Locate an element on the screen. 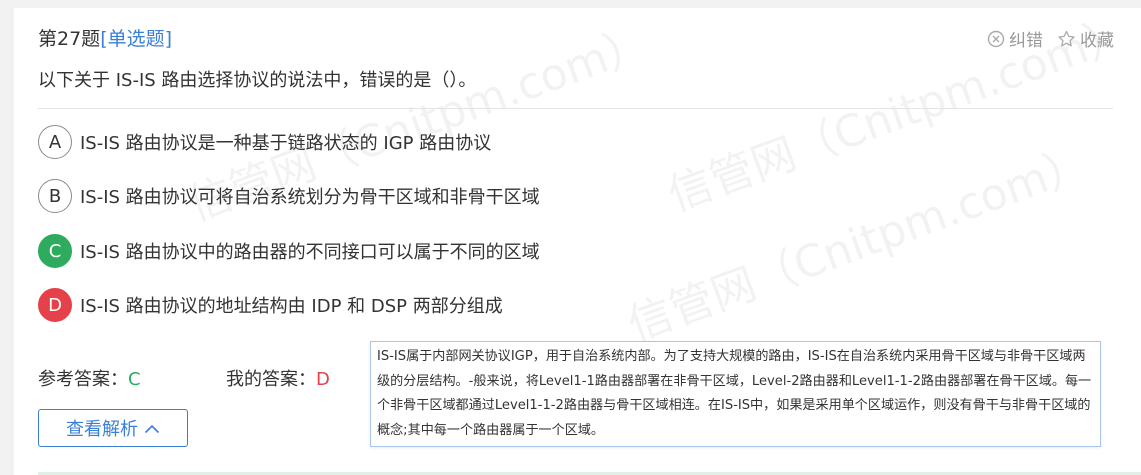  option-c: C IS-IS 路由协议中的路由器的不同接口可以属于不同的区域 is located at coordinates (289, 251).